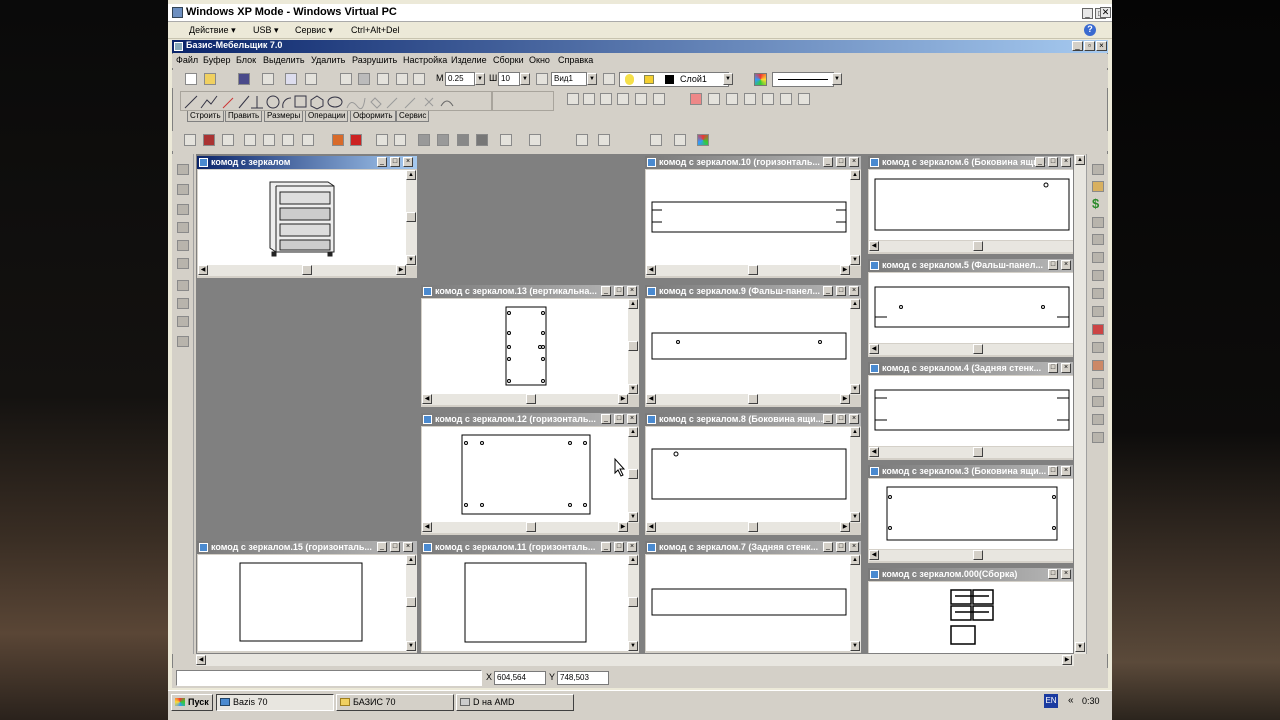 This screenshot has height=720, width=1280. Describe the element at coordinates (191, 79) in the screenshot. I see `new-file-icon` at that location.